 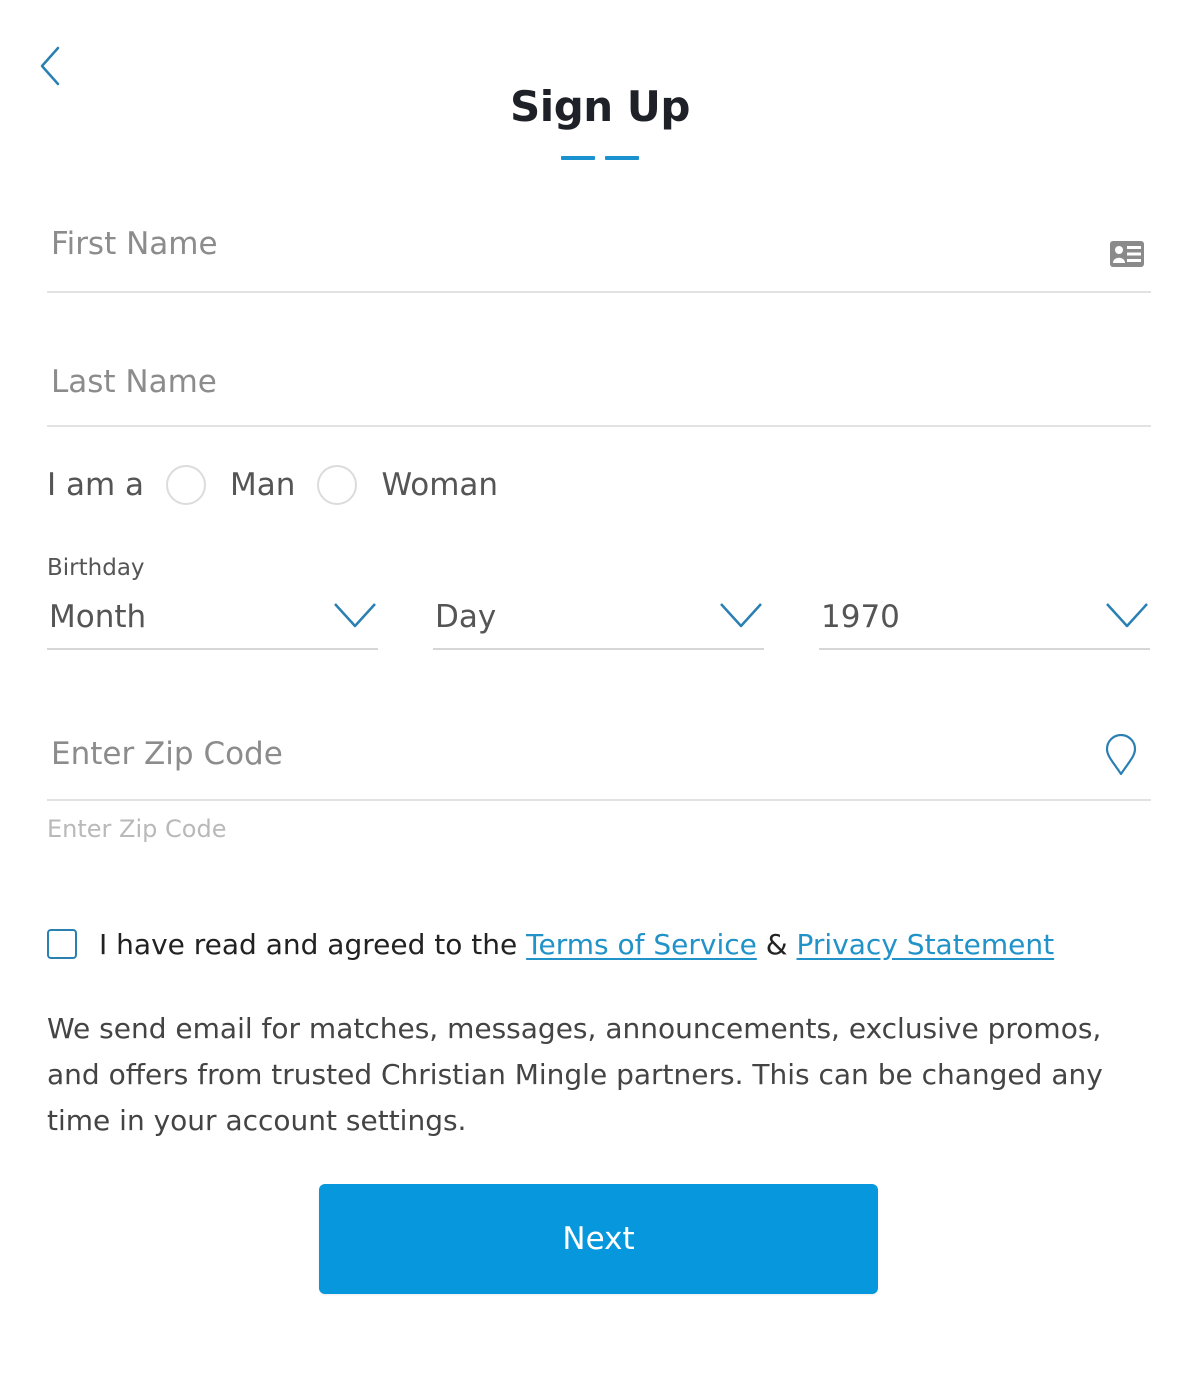 What do you see at coordinates (551, 382) in the screenshot?
I see `last-name-input` at bounding box center [551, 382].